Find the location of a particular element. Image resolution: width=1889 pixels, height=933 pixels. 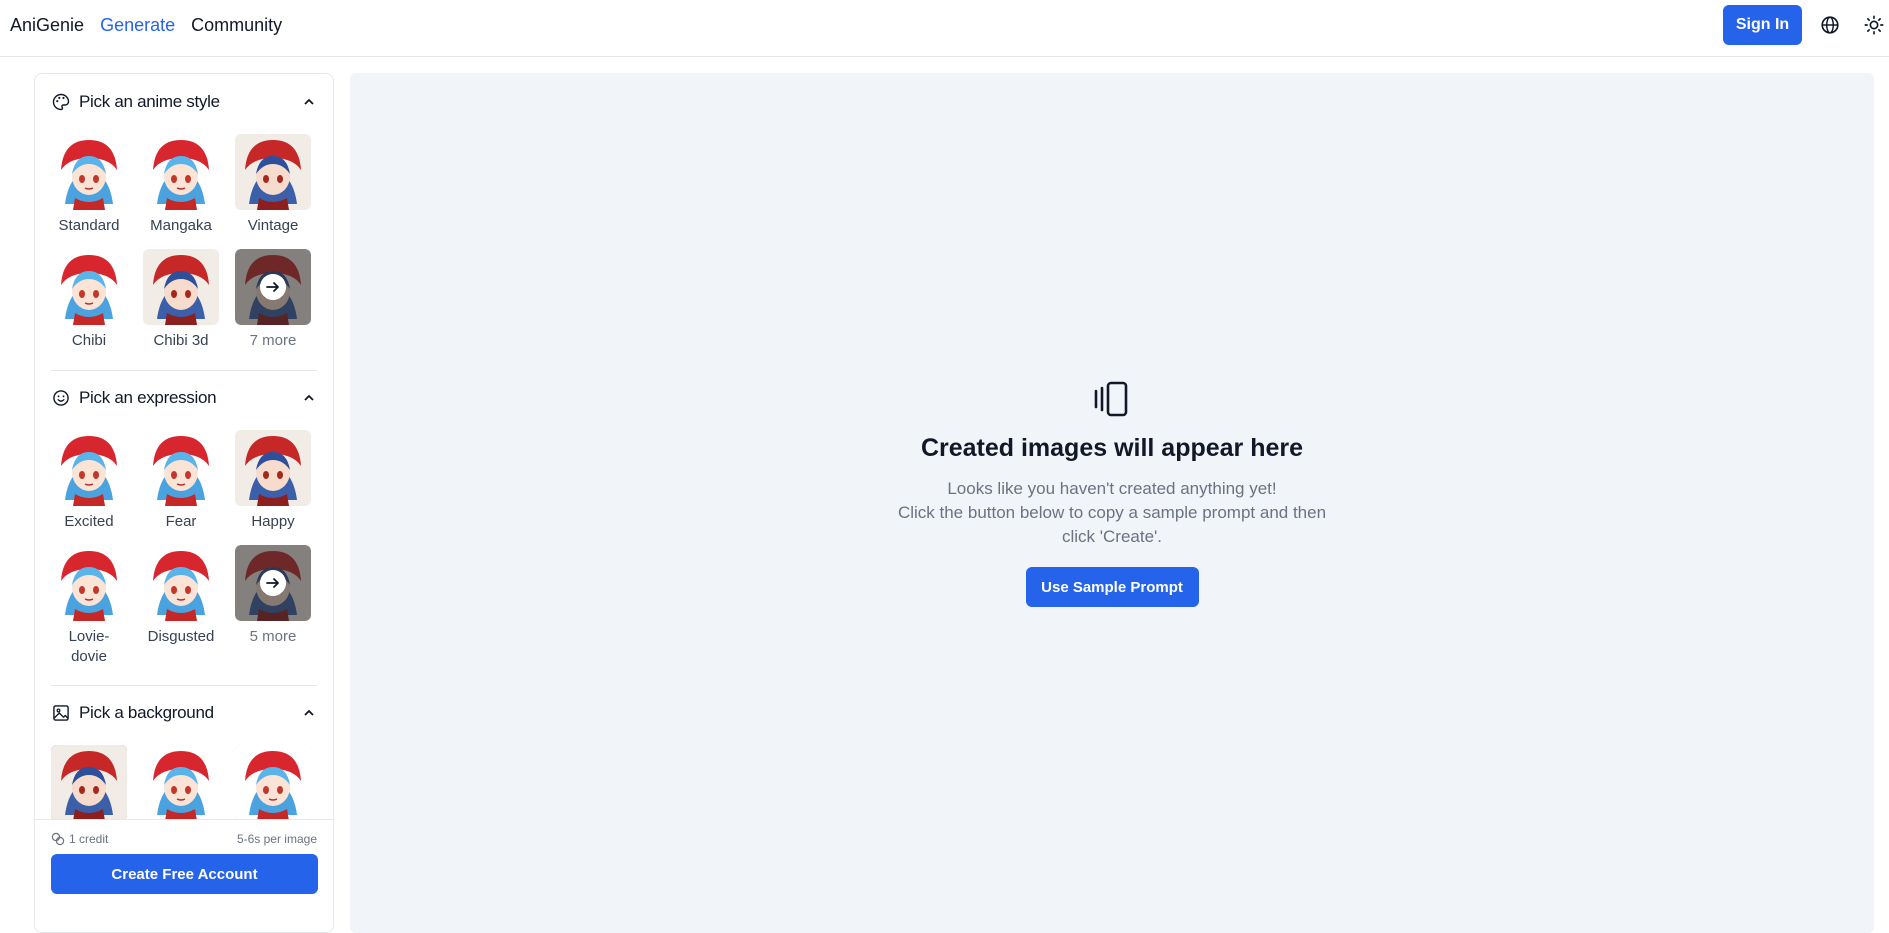

gallery-stack-icon is located at coordinates (1111, 399).